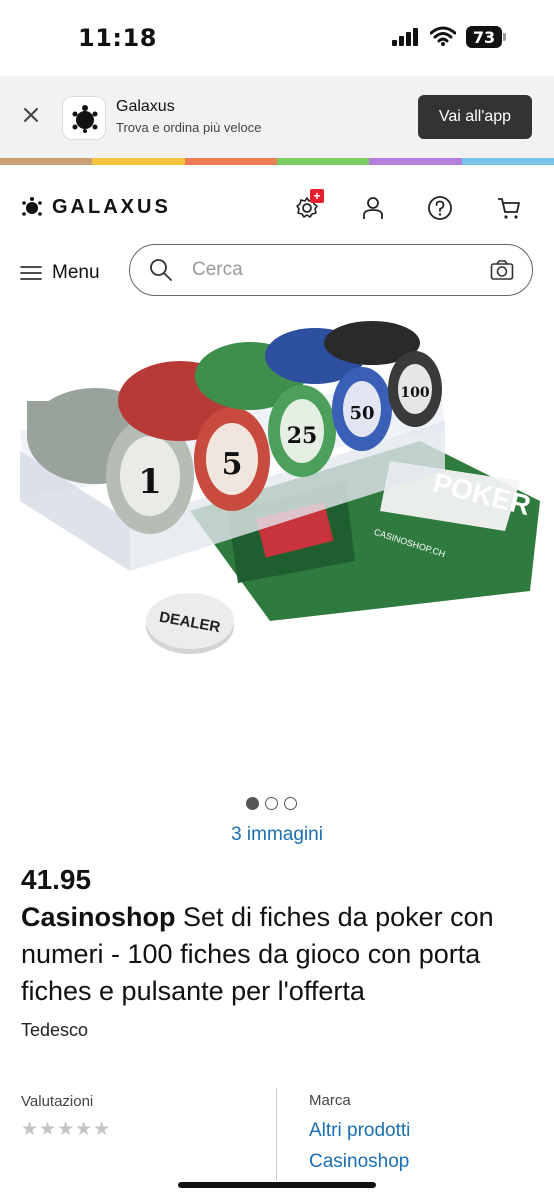  Describe the element at coordinates (276, 1134) in the screenshot. I see `section-divider` at that location.